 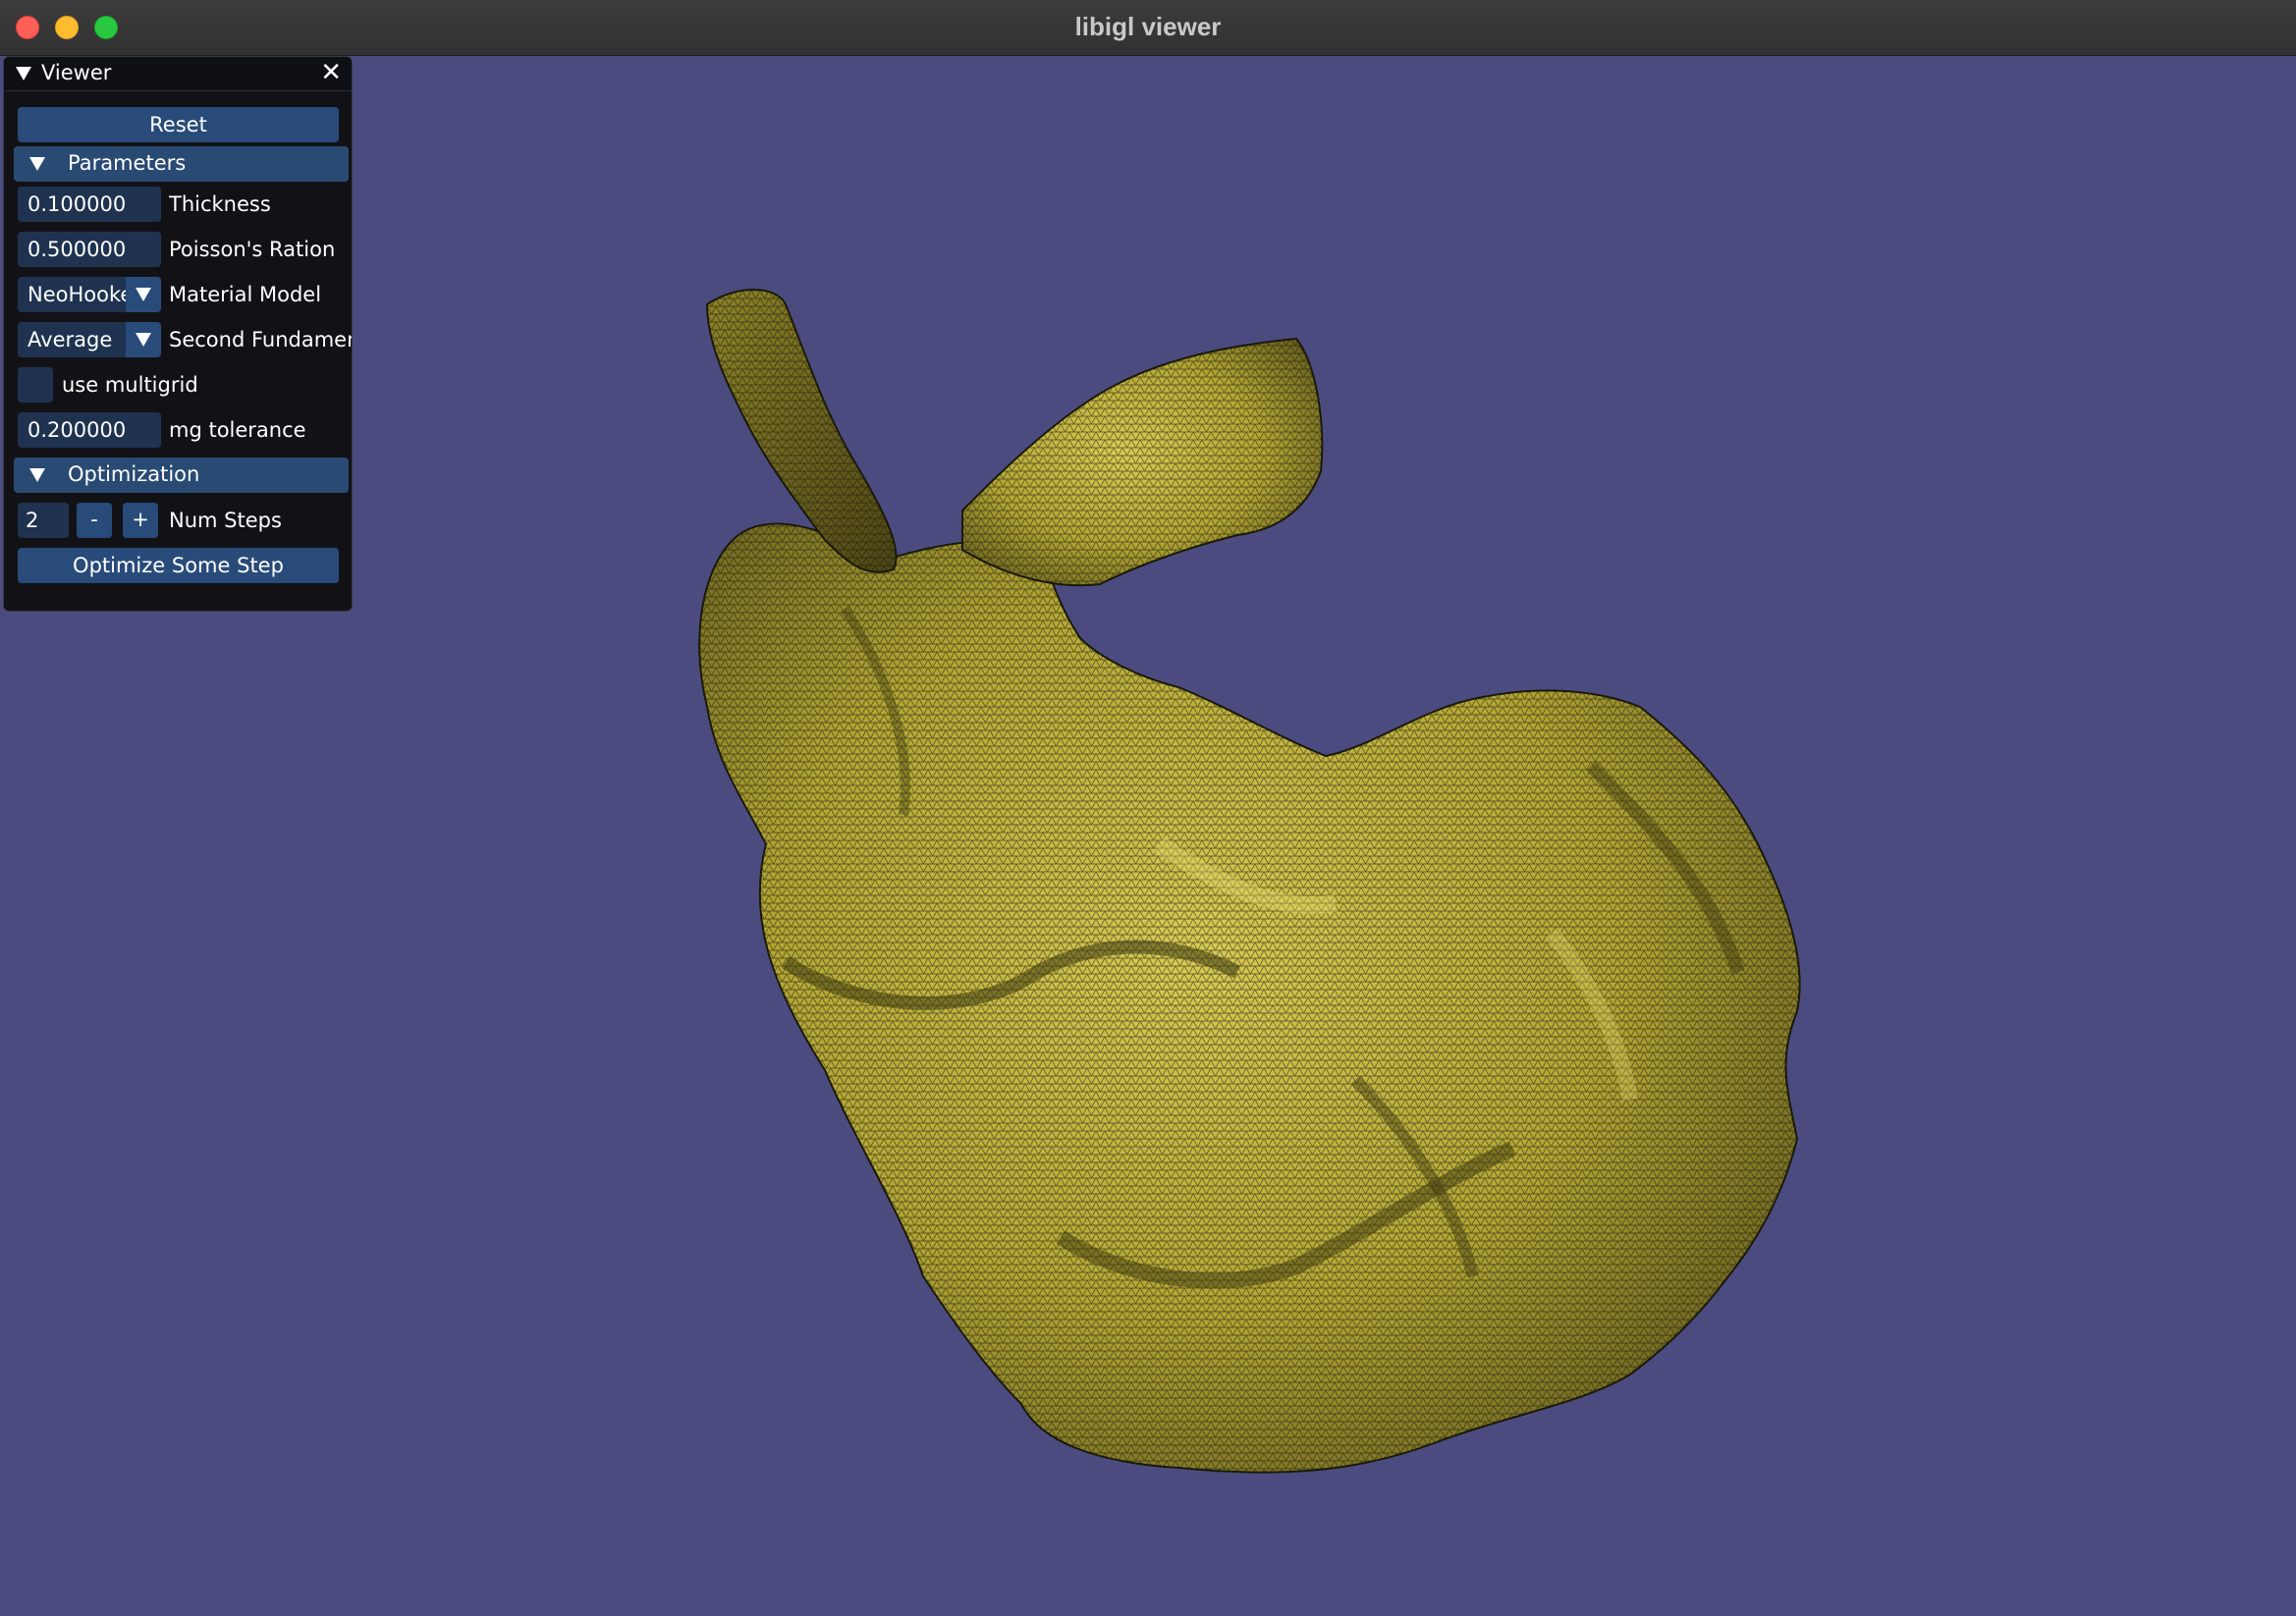 I want to click on optimize-some-step-button: Optimize Some Step, so click(x=178, y=565).